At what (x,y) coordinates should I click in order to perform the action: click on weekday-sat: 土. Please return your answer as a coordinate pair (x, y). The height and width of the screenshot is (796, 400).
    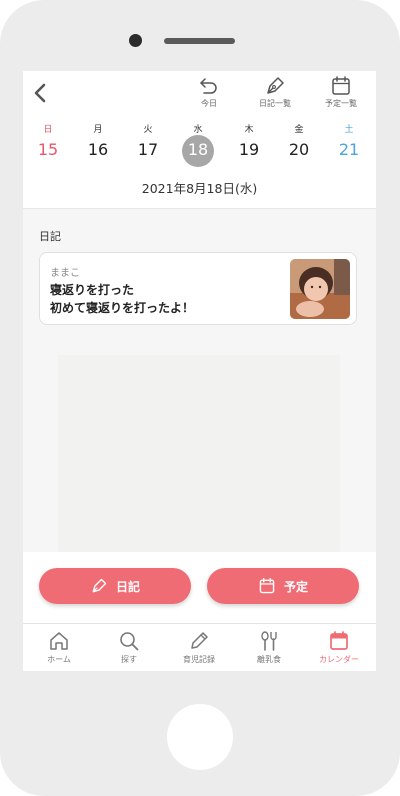
    Looking at the image, I should click on (349, 130).